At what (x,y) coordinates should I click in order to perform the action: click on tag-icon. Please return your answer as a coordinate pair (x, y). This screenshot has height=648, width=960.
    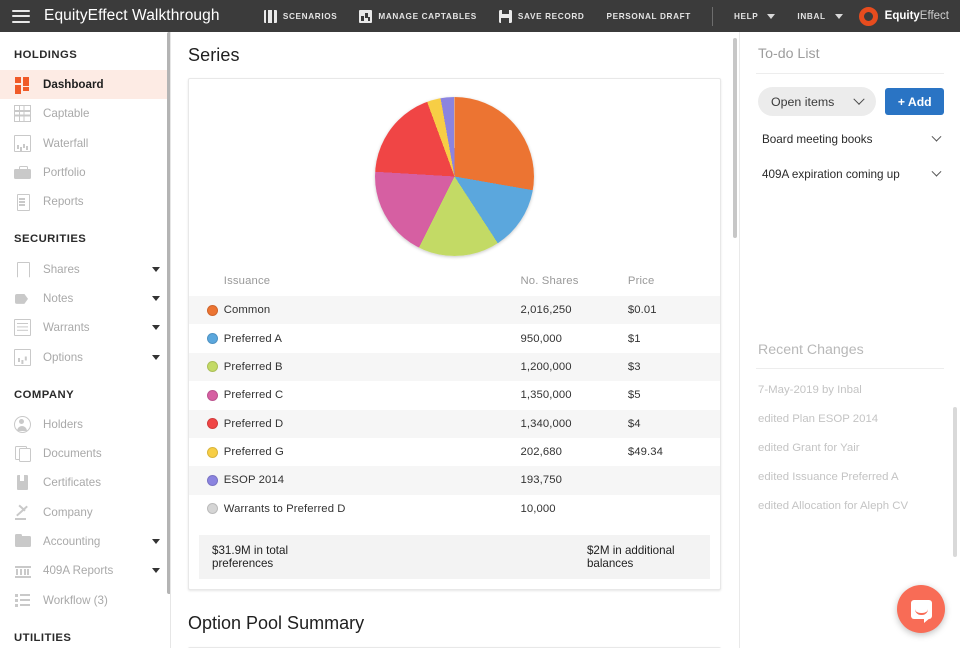
    Looking at the image, I should click on (22, 298).